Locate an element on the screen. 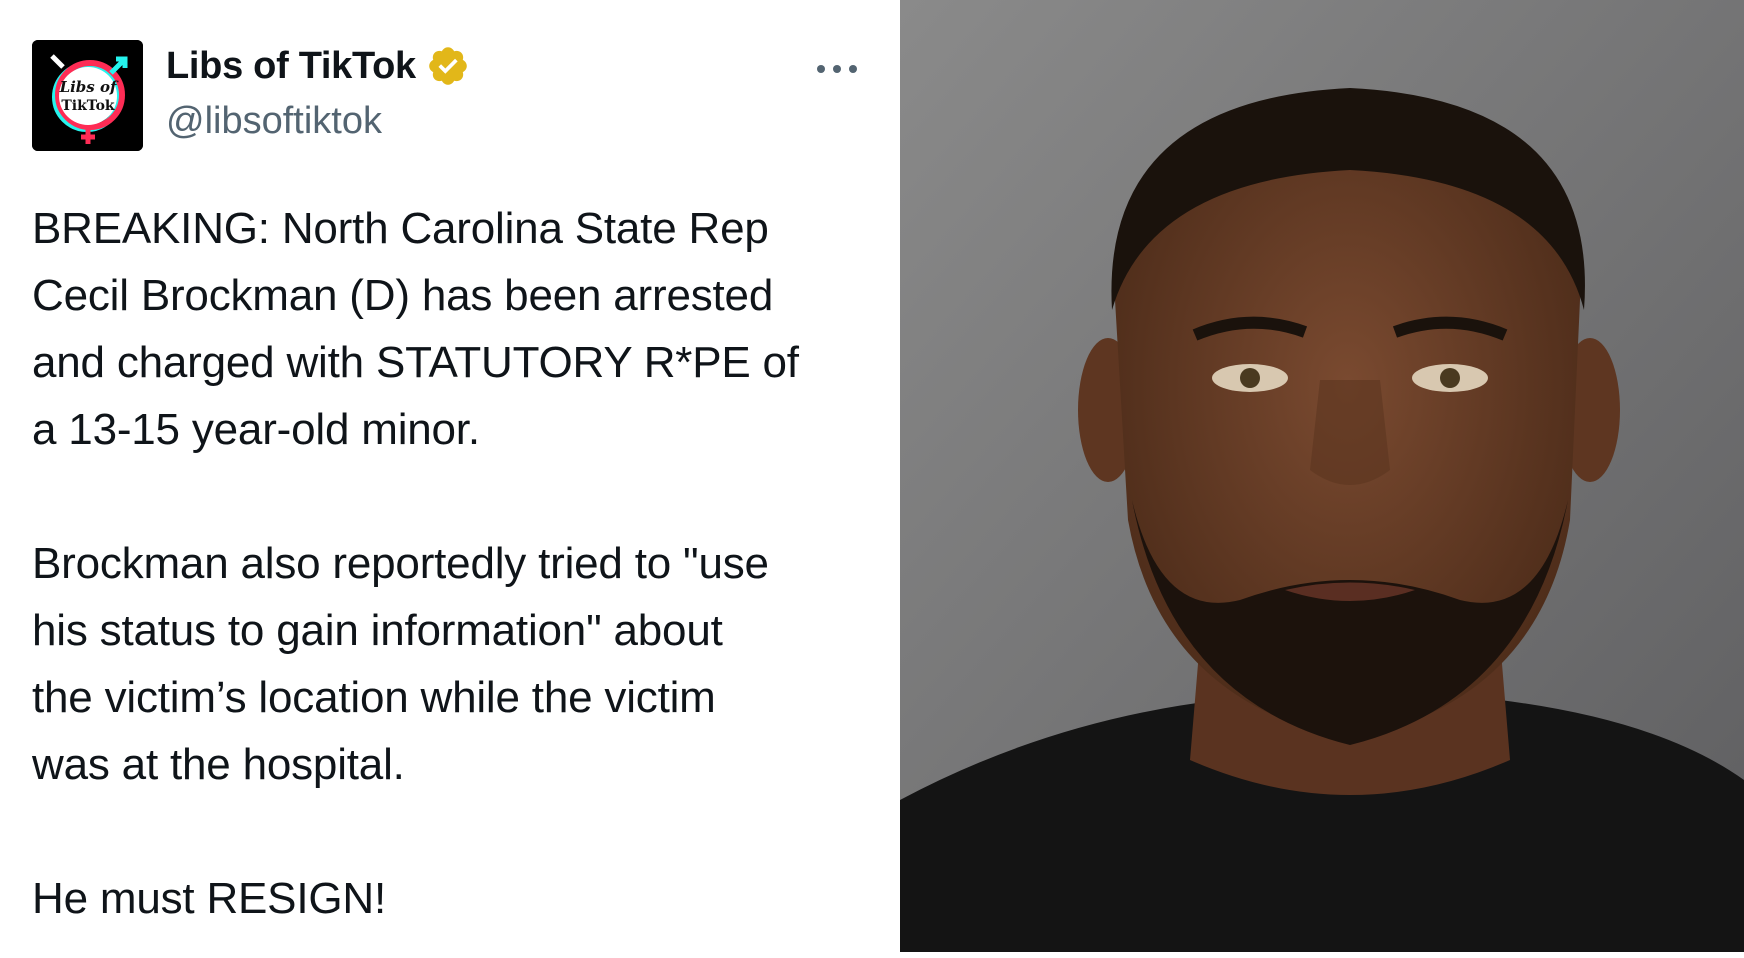 This screenshot has height=958, width=1744. more-options-button is located at coordinates (837, 69).